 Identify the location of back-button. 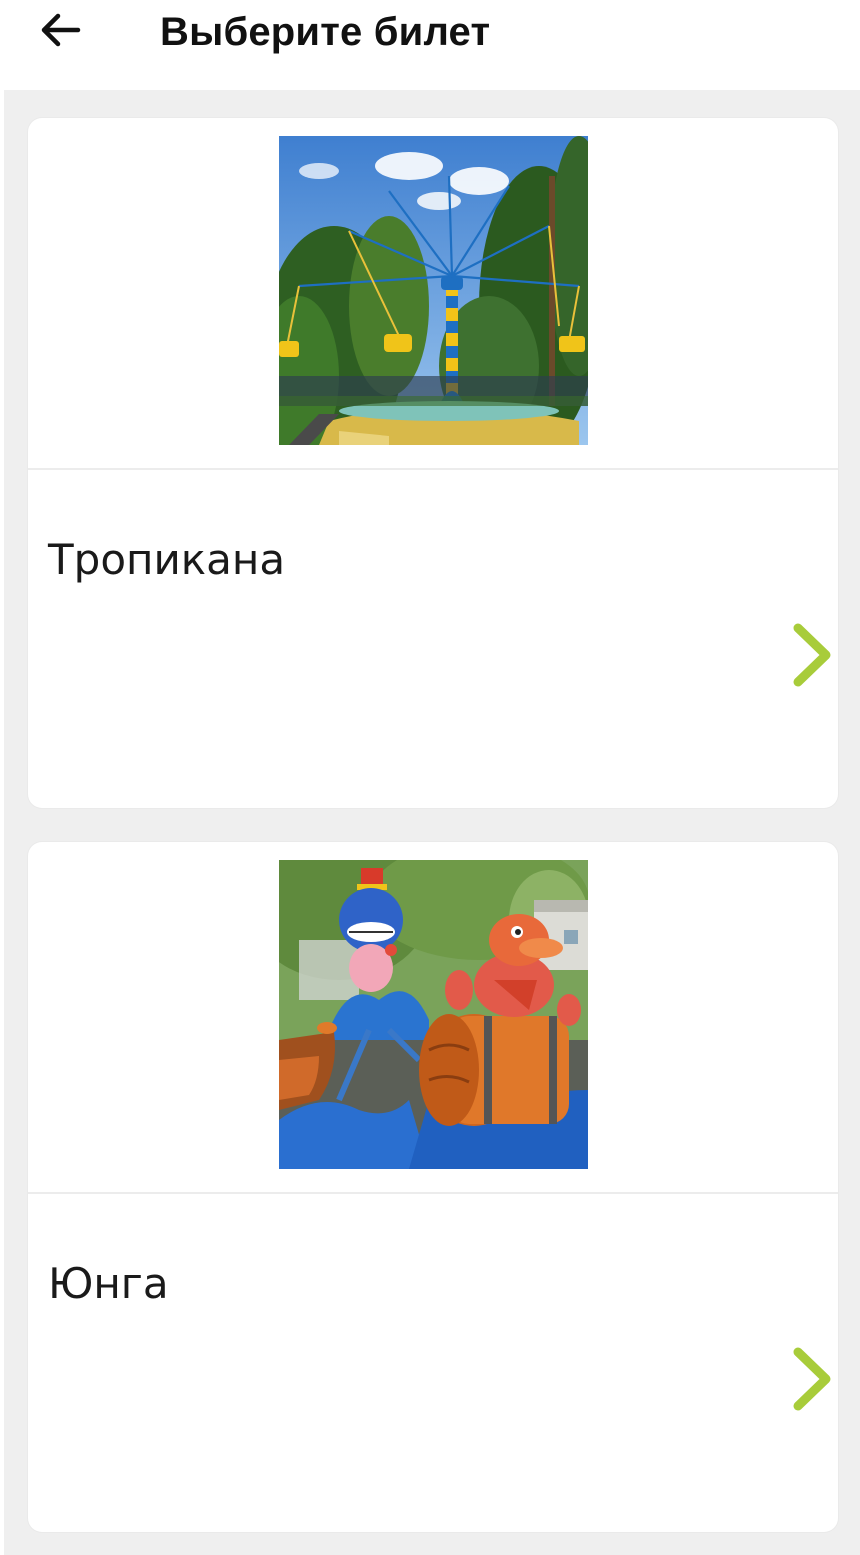
(60, 30).